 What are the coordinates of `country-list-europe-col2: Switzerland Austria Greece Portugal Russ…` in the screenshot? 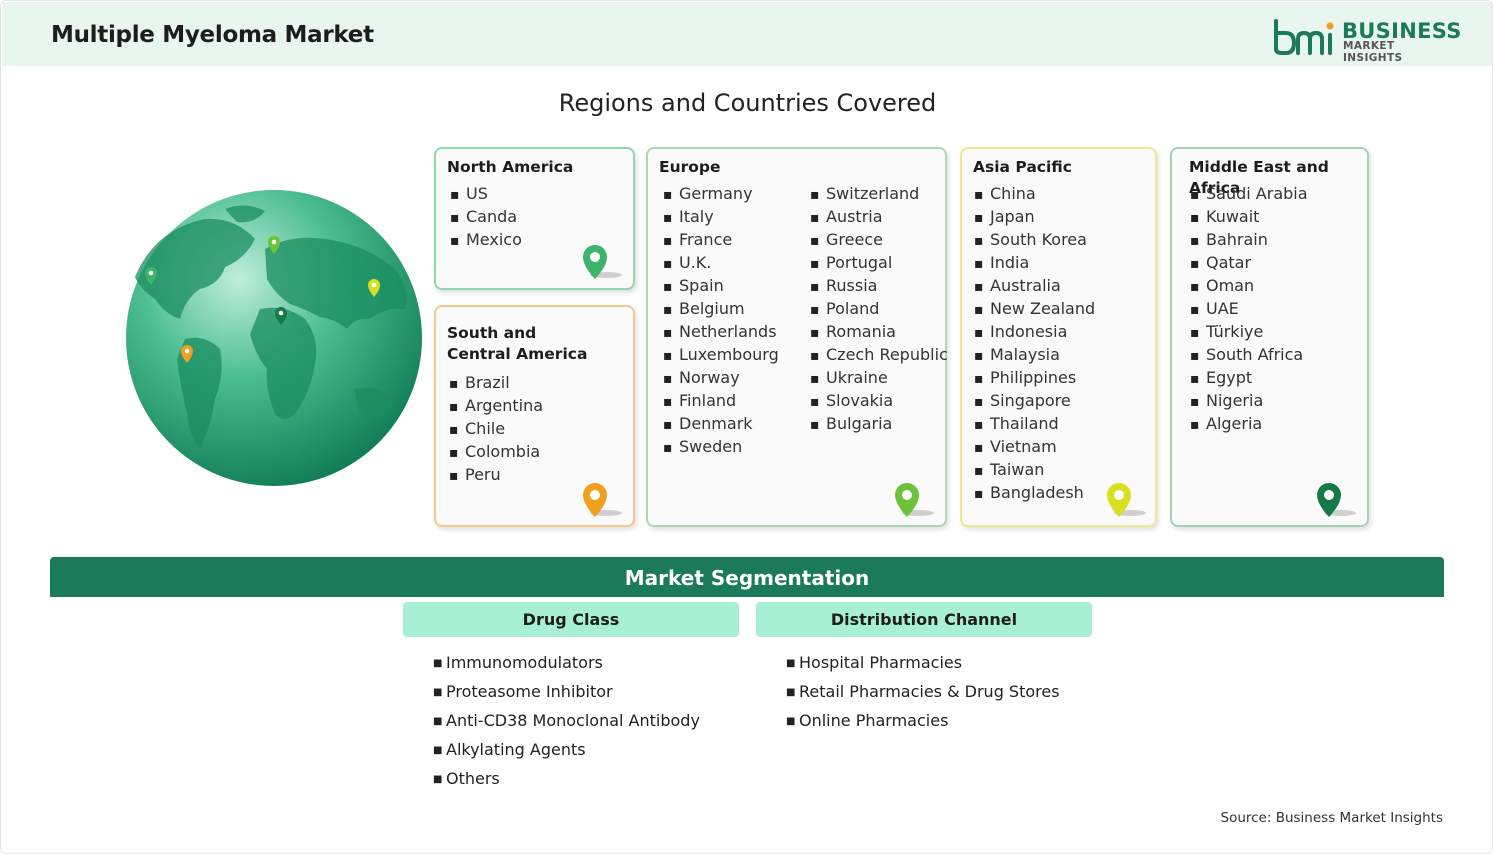 It's located at (879, 309).